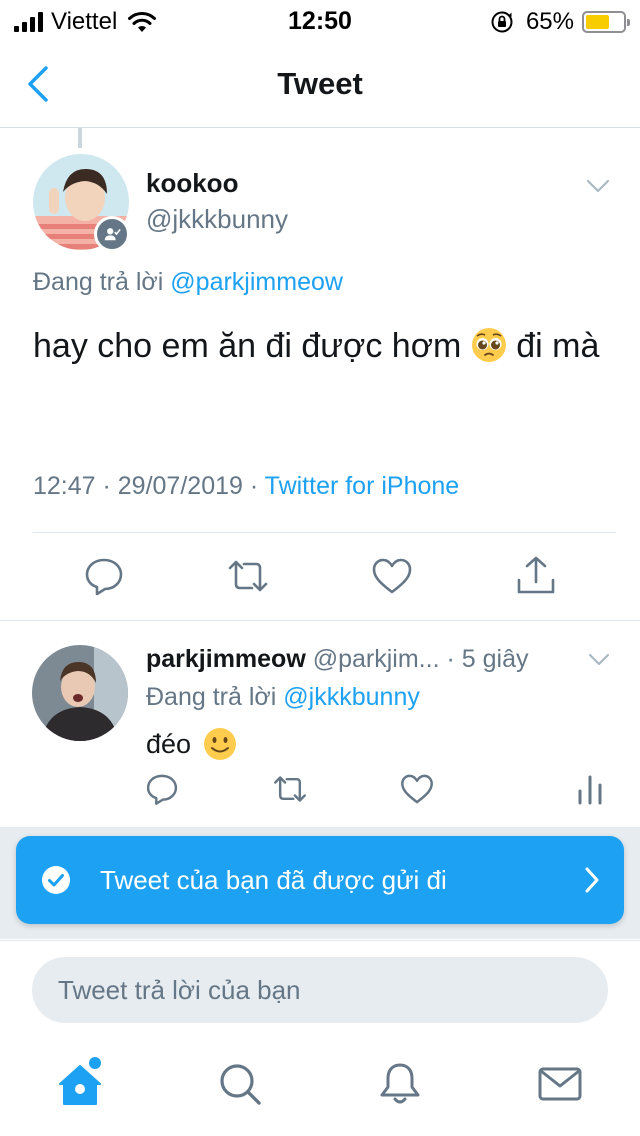 The width and height of the screenshot is (640, 1136). I want to click on page-title: Tweet, so click(320, 83).